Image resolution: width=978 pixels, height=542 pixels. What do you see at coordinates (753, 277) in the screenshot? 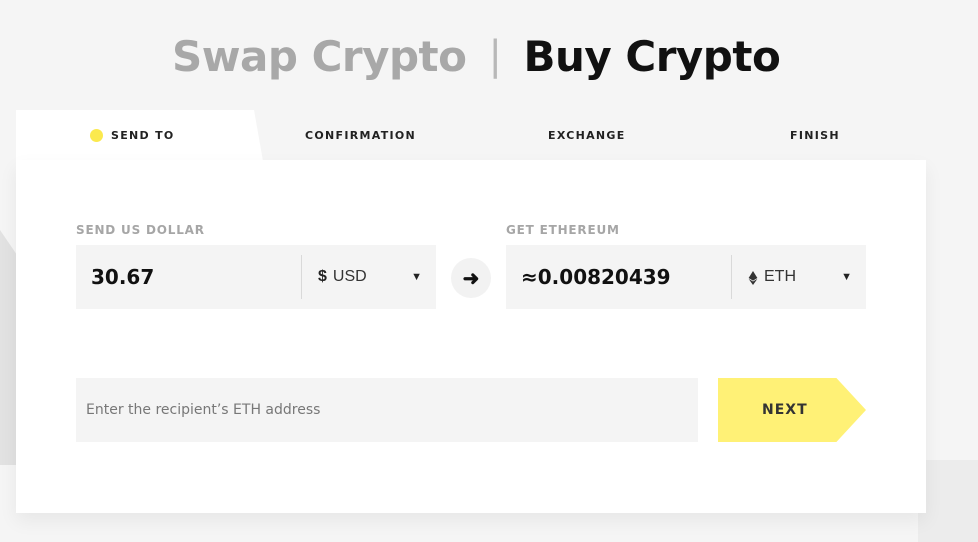
I see `eth-icon` at bounding box center [753, 277].